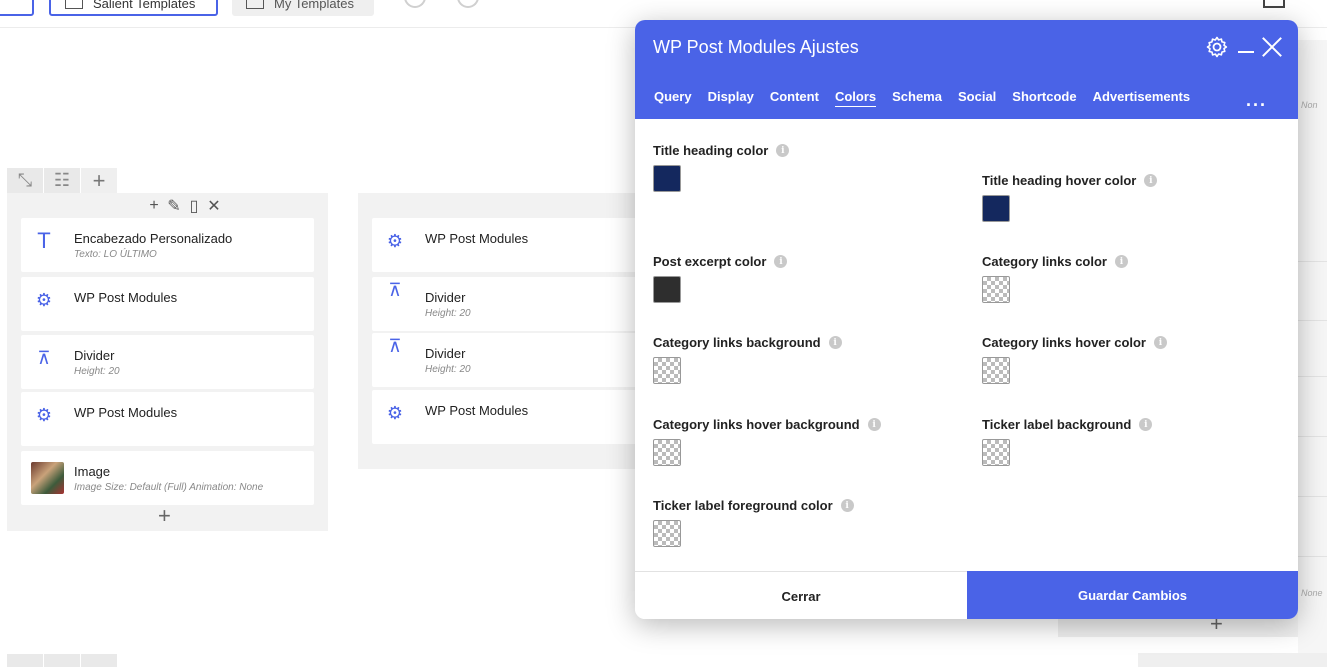 This screenshot has height=667, width=1327. What do you see at coordinates (174, 206) in the screenshot?
I see `pencil-icon: ✎` at bounding box center [174, 206].